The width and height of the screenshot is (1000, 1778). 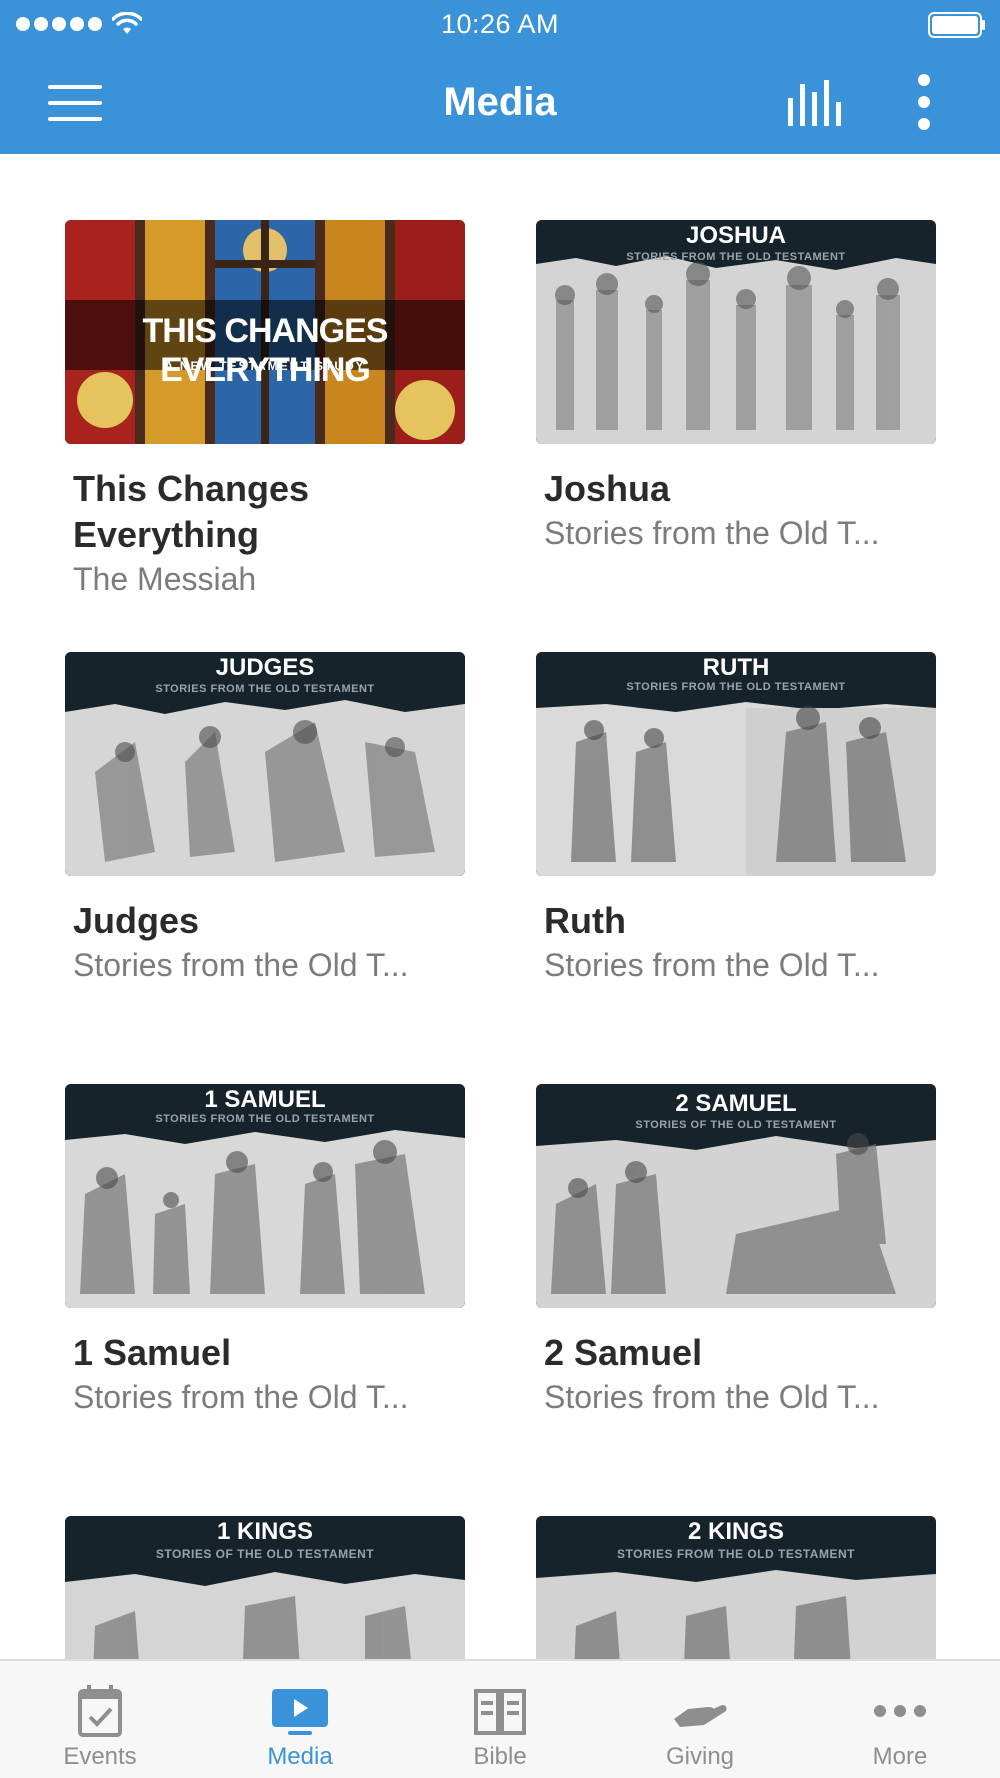 What do you see at coordinates (736, 332) in the screenshot?
I see `media-thumbnail: JOSHUA STORIES FROM THE OLD TESTAMENT` at bounding box center [736, 332].